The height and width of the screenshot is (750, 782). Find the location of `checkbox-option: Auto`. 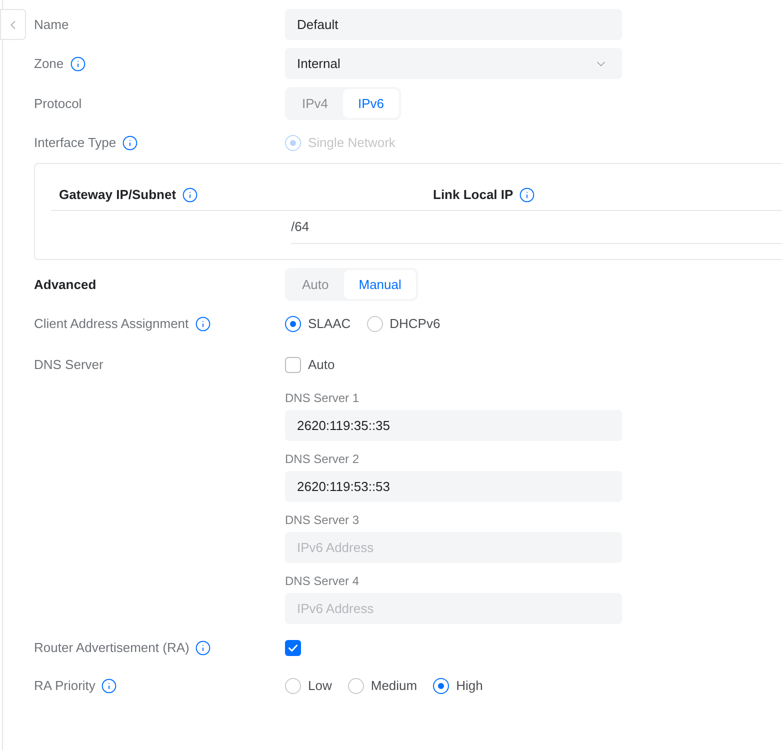

checkbox-option: Auto is located at coordinates (310, 365).